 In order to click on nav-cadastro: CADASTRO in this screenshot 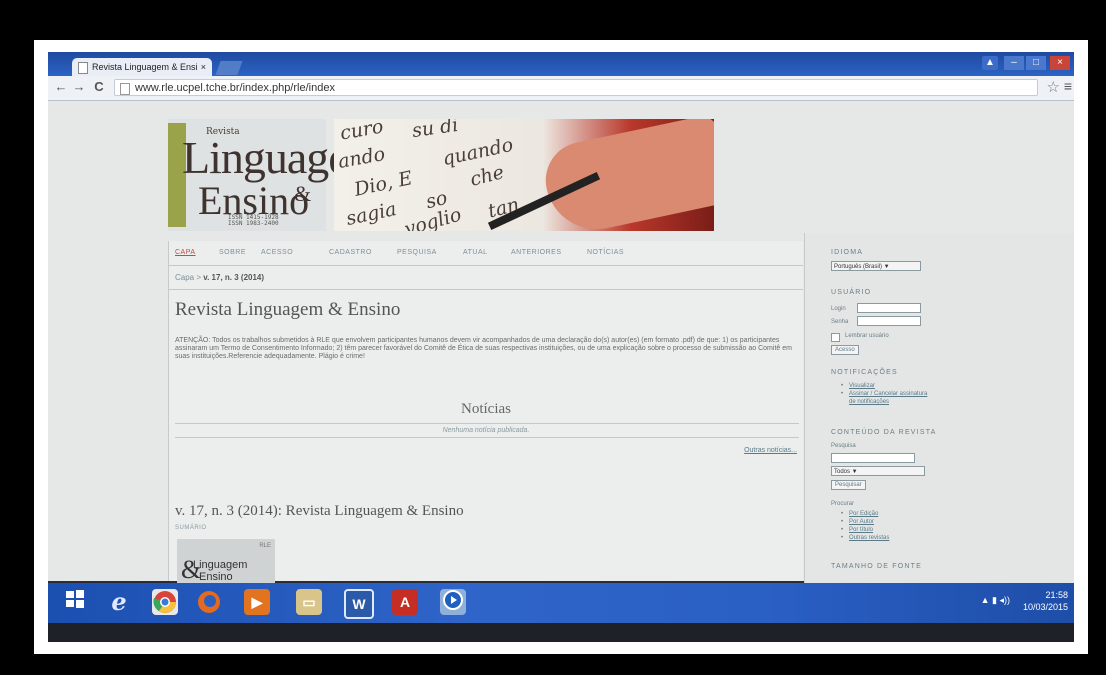, I will do `click(350, 252)`.